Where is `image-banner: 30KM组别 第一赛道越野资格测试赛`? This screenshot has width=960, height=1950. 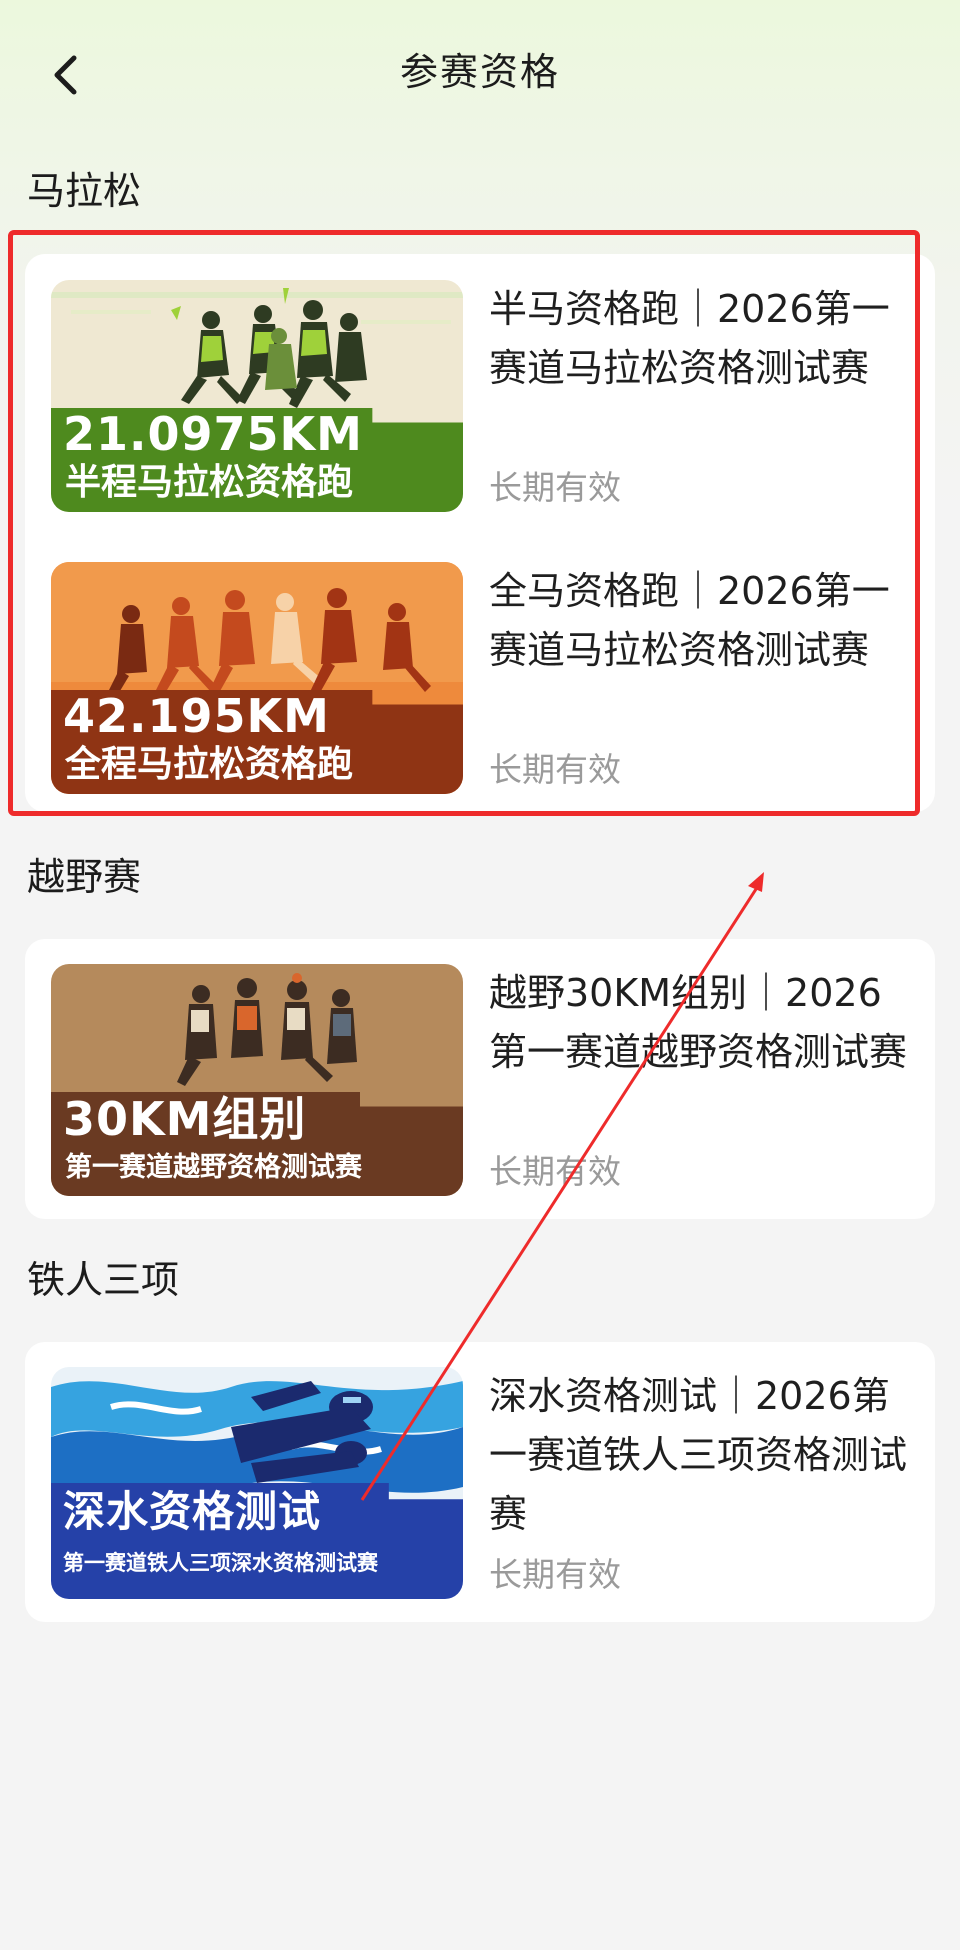 image-banner: 30KM组别 第一赛道越野资格测试赛 is located at coordinates (257, 1144).